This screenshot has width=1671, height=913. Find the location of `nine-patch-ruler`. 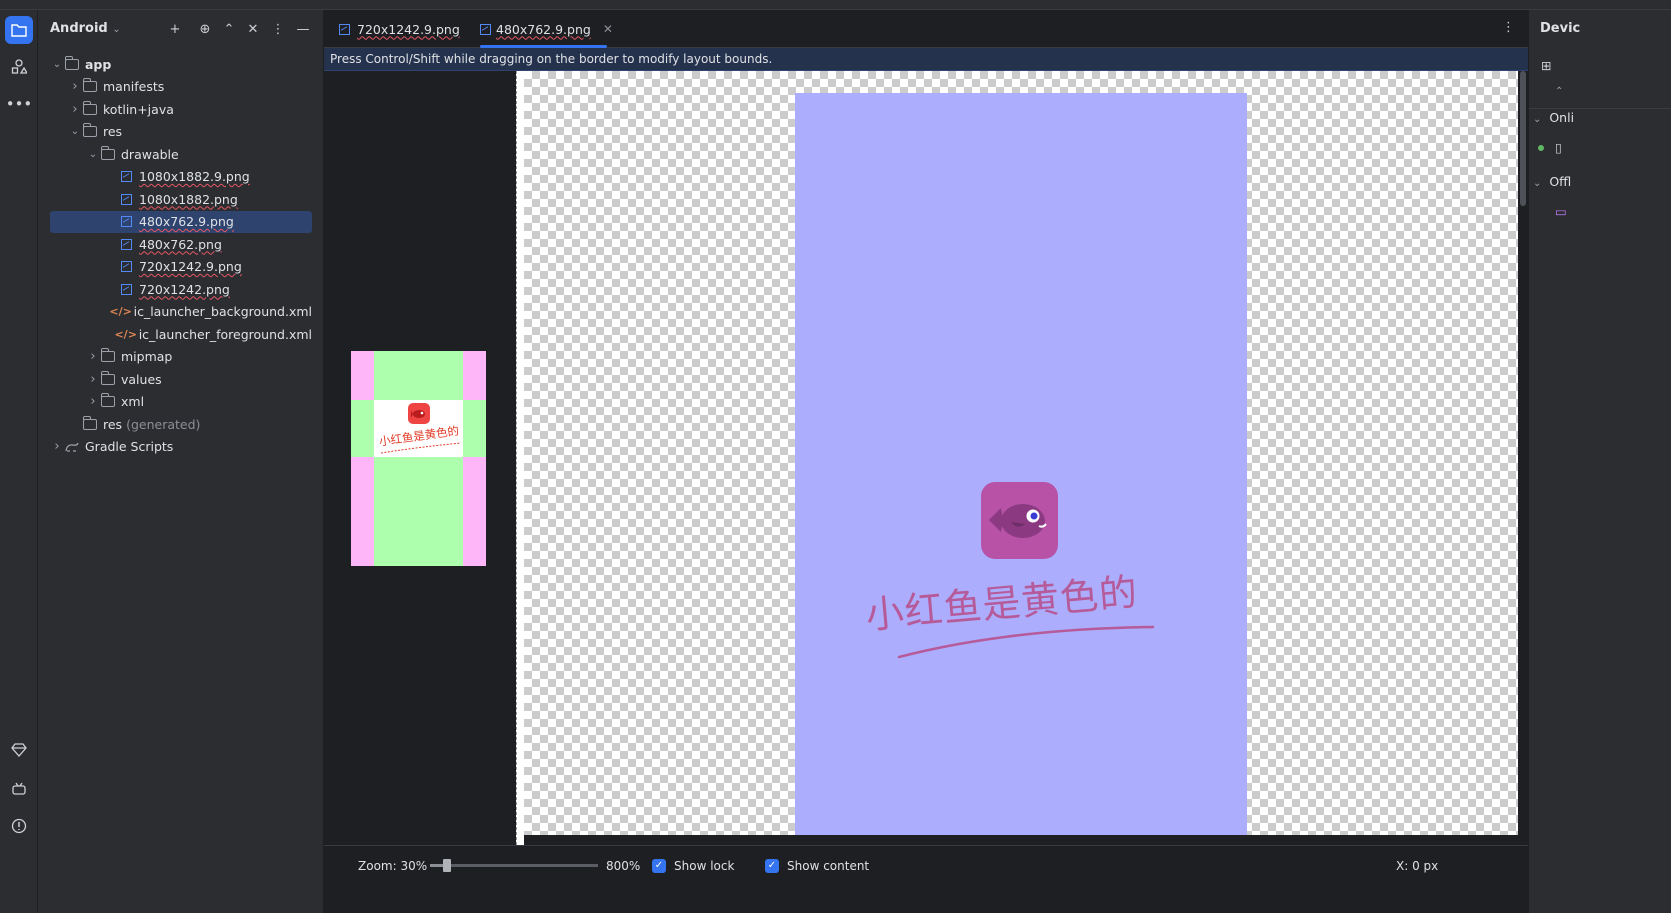

nine-patch-ruler is located at coordinates (520, 458).